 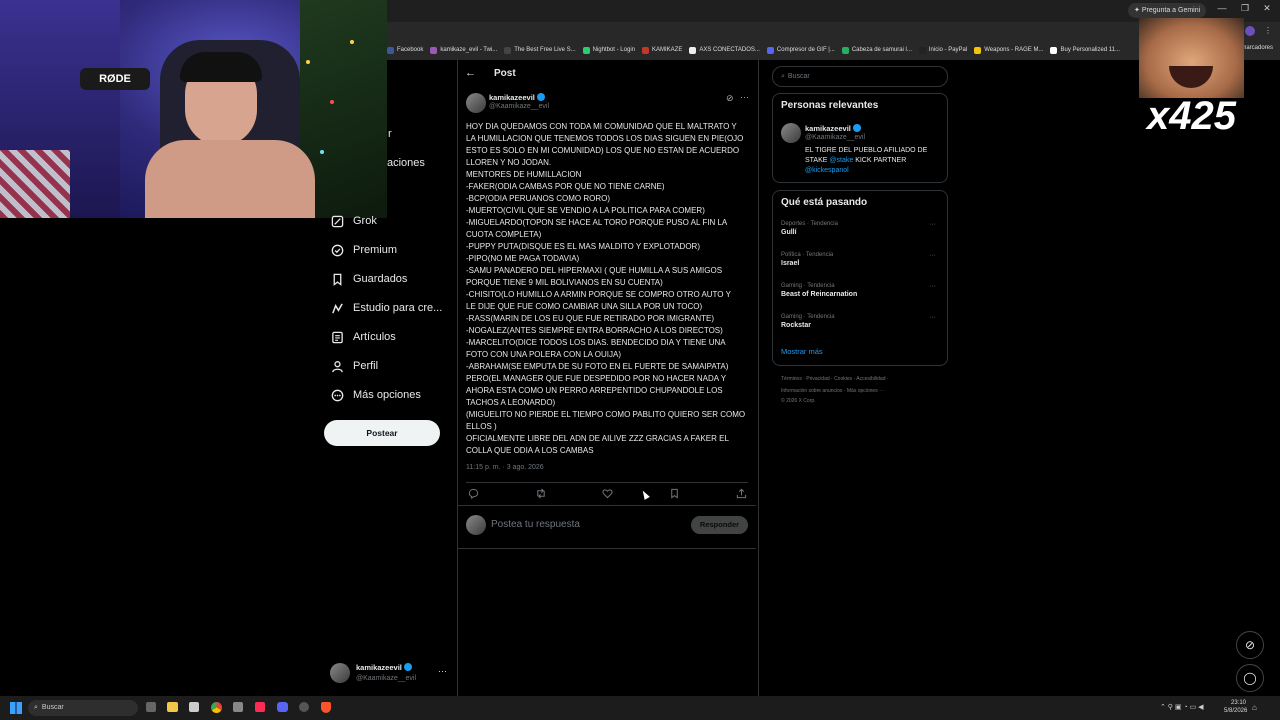 I want to click on tiktok-icon, so click(x=260, y=707).